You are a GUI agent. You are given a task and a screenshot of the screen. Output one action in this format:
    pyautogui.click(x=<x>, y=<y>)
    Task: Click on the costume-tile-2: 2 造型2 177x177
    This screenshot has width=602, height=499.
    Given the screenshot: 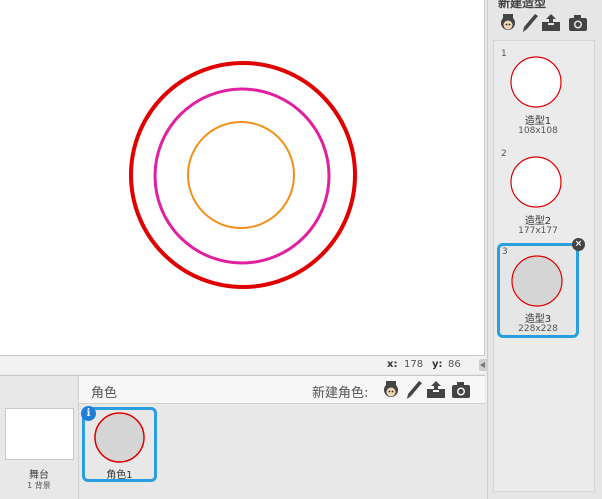 What is the action you would take?
    pyautogui.click(x=538, y=192)
    